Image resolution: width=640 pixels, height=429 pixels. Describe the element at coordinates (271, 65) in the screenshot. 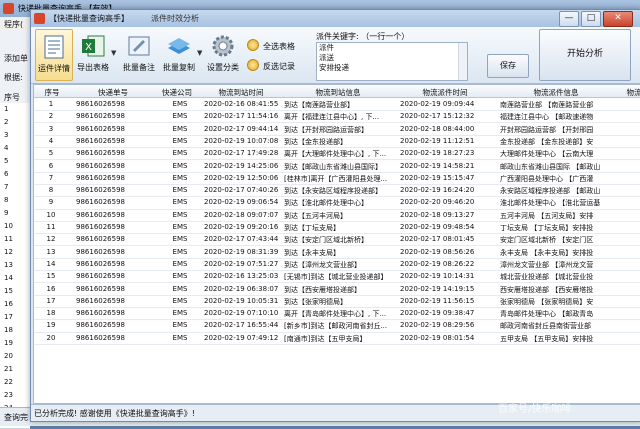

I see `invert-select-option: 反选记录` at that location.